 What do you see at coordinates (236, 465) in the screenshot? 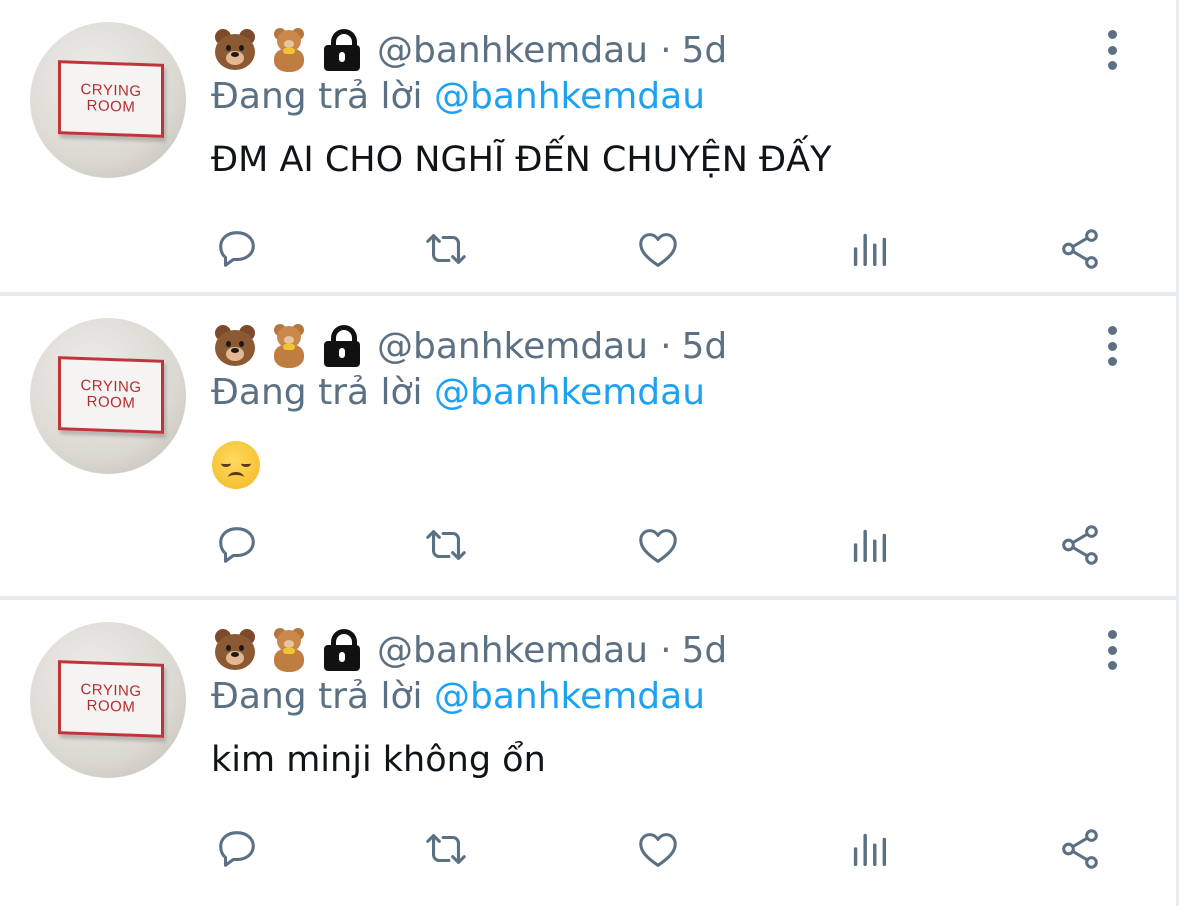
I see `disappointed-face-icon` at bounding box center [236, 465].